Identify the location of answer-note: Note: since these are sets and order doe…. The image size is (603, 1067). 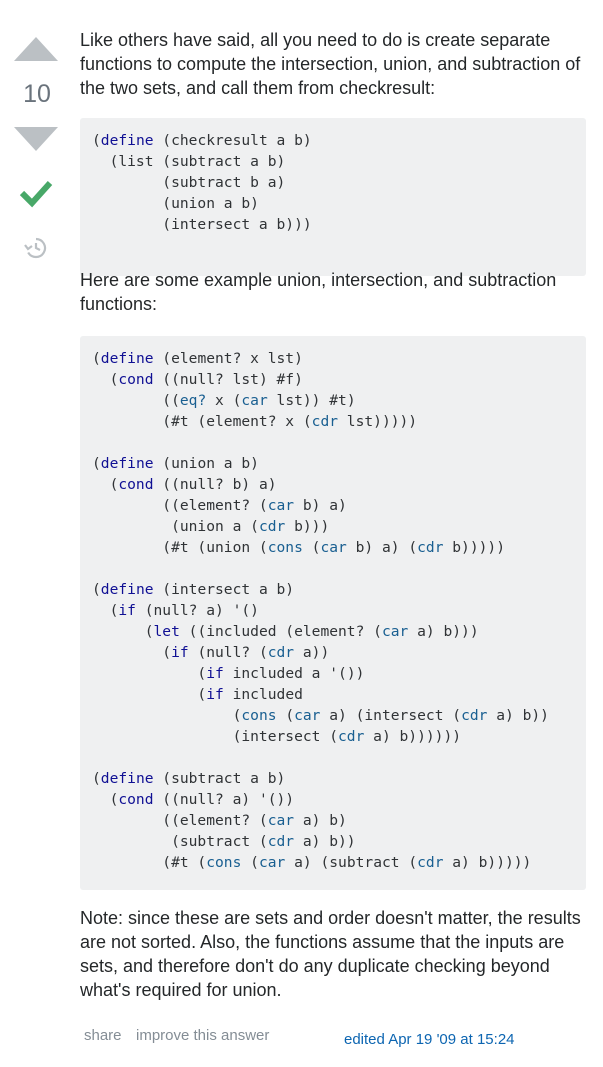
(330, 954).